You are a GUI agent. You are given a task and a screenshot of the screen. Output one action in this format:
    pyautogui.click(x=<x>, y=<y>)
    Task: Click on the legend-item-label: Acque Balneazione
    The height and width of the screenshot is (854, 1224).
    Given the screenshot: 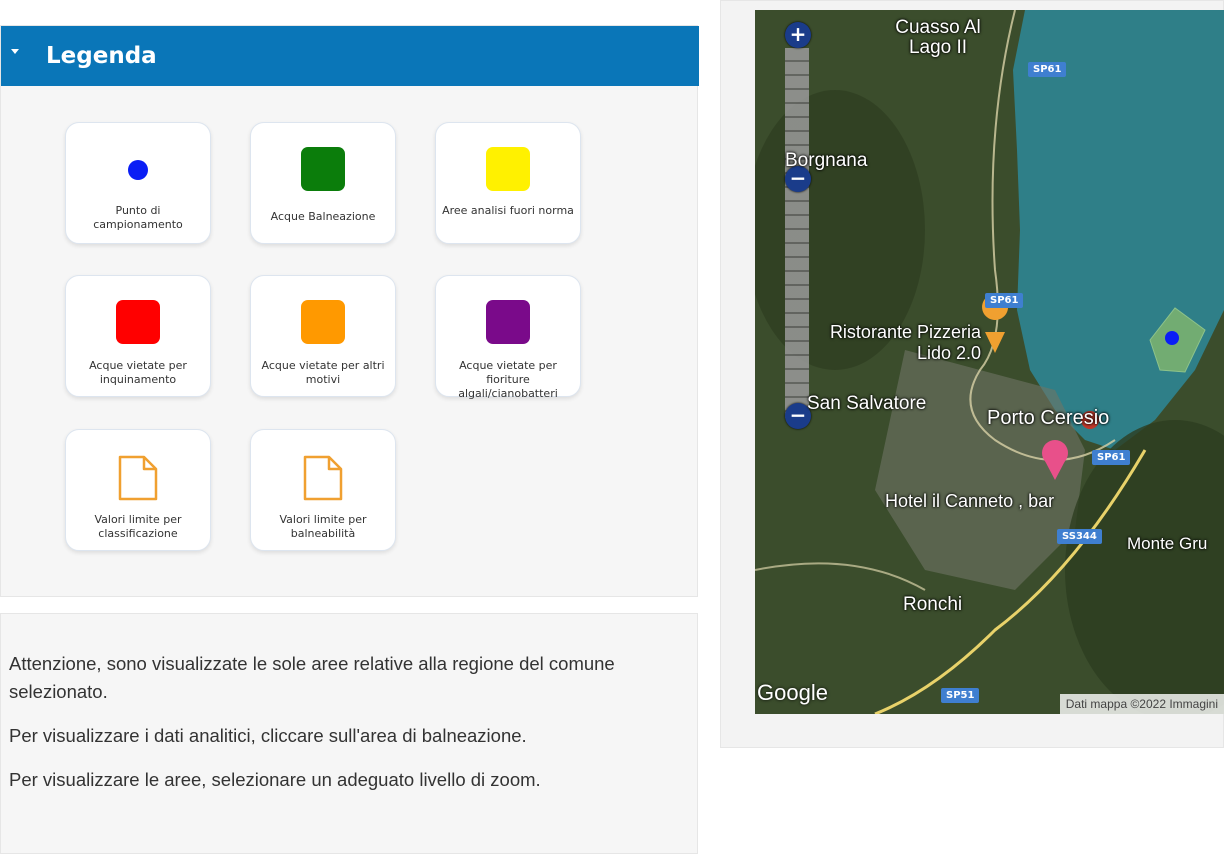 What is the action you would take?
    pyautogui.click(x=323, y=216)
    